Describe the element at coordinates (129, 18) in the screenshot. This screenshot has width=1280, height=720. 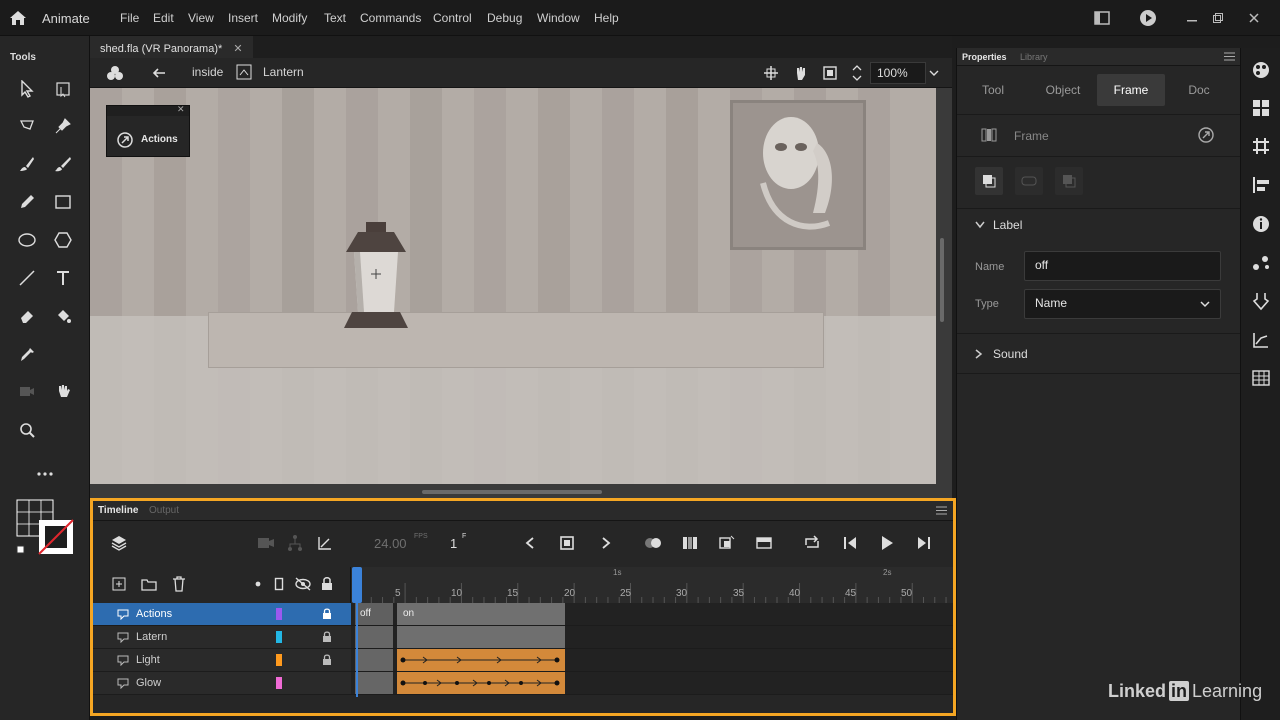
I see `menu-file: File` at that location.